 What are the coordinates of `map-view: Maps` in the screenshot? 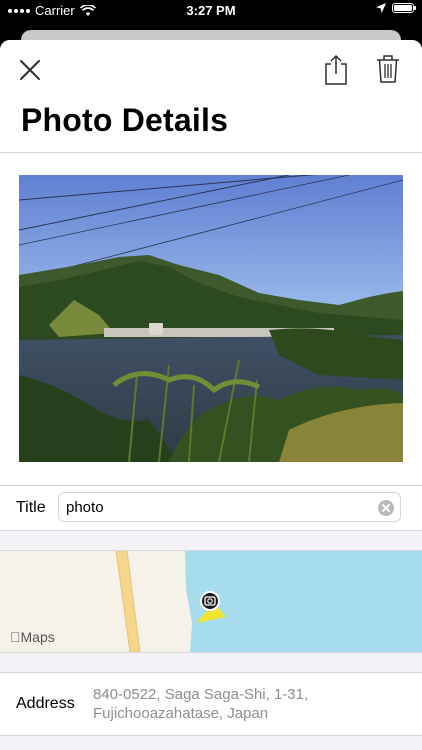 It's located at (211, 601).